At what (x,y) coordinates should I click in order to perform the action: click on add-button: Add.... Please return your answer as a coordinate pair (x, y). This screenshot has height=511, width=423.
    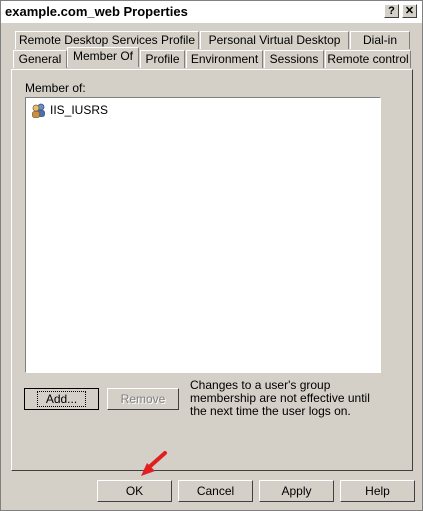
    Looking at the image, I should click on (61, 399).